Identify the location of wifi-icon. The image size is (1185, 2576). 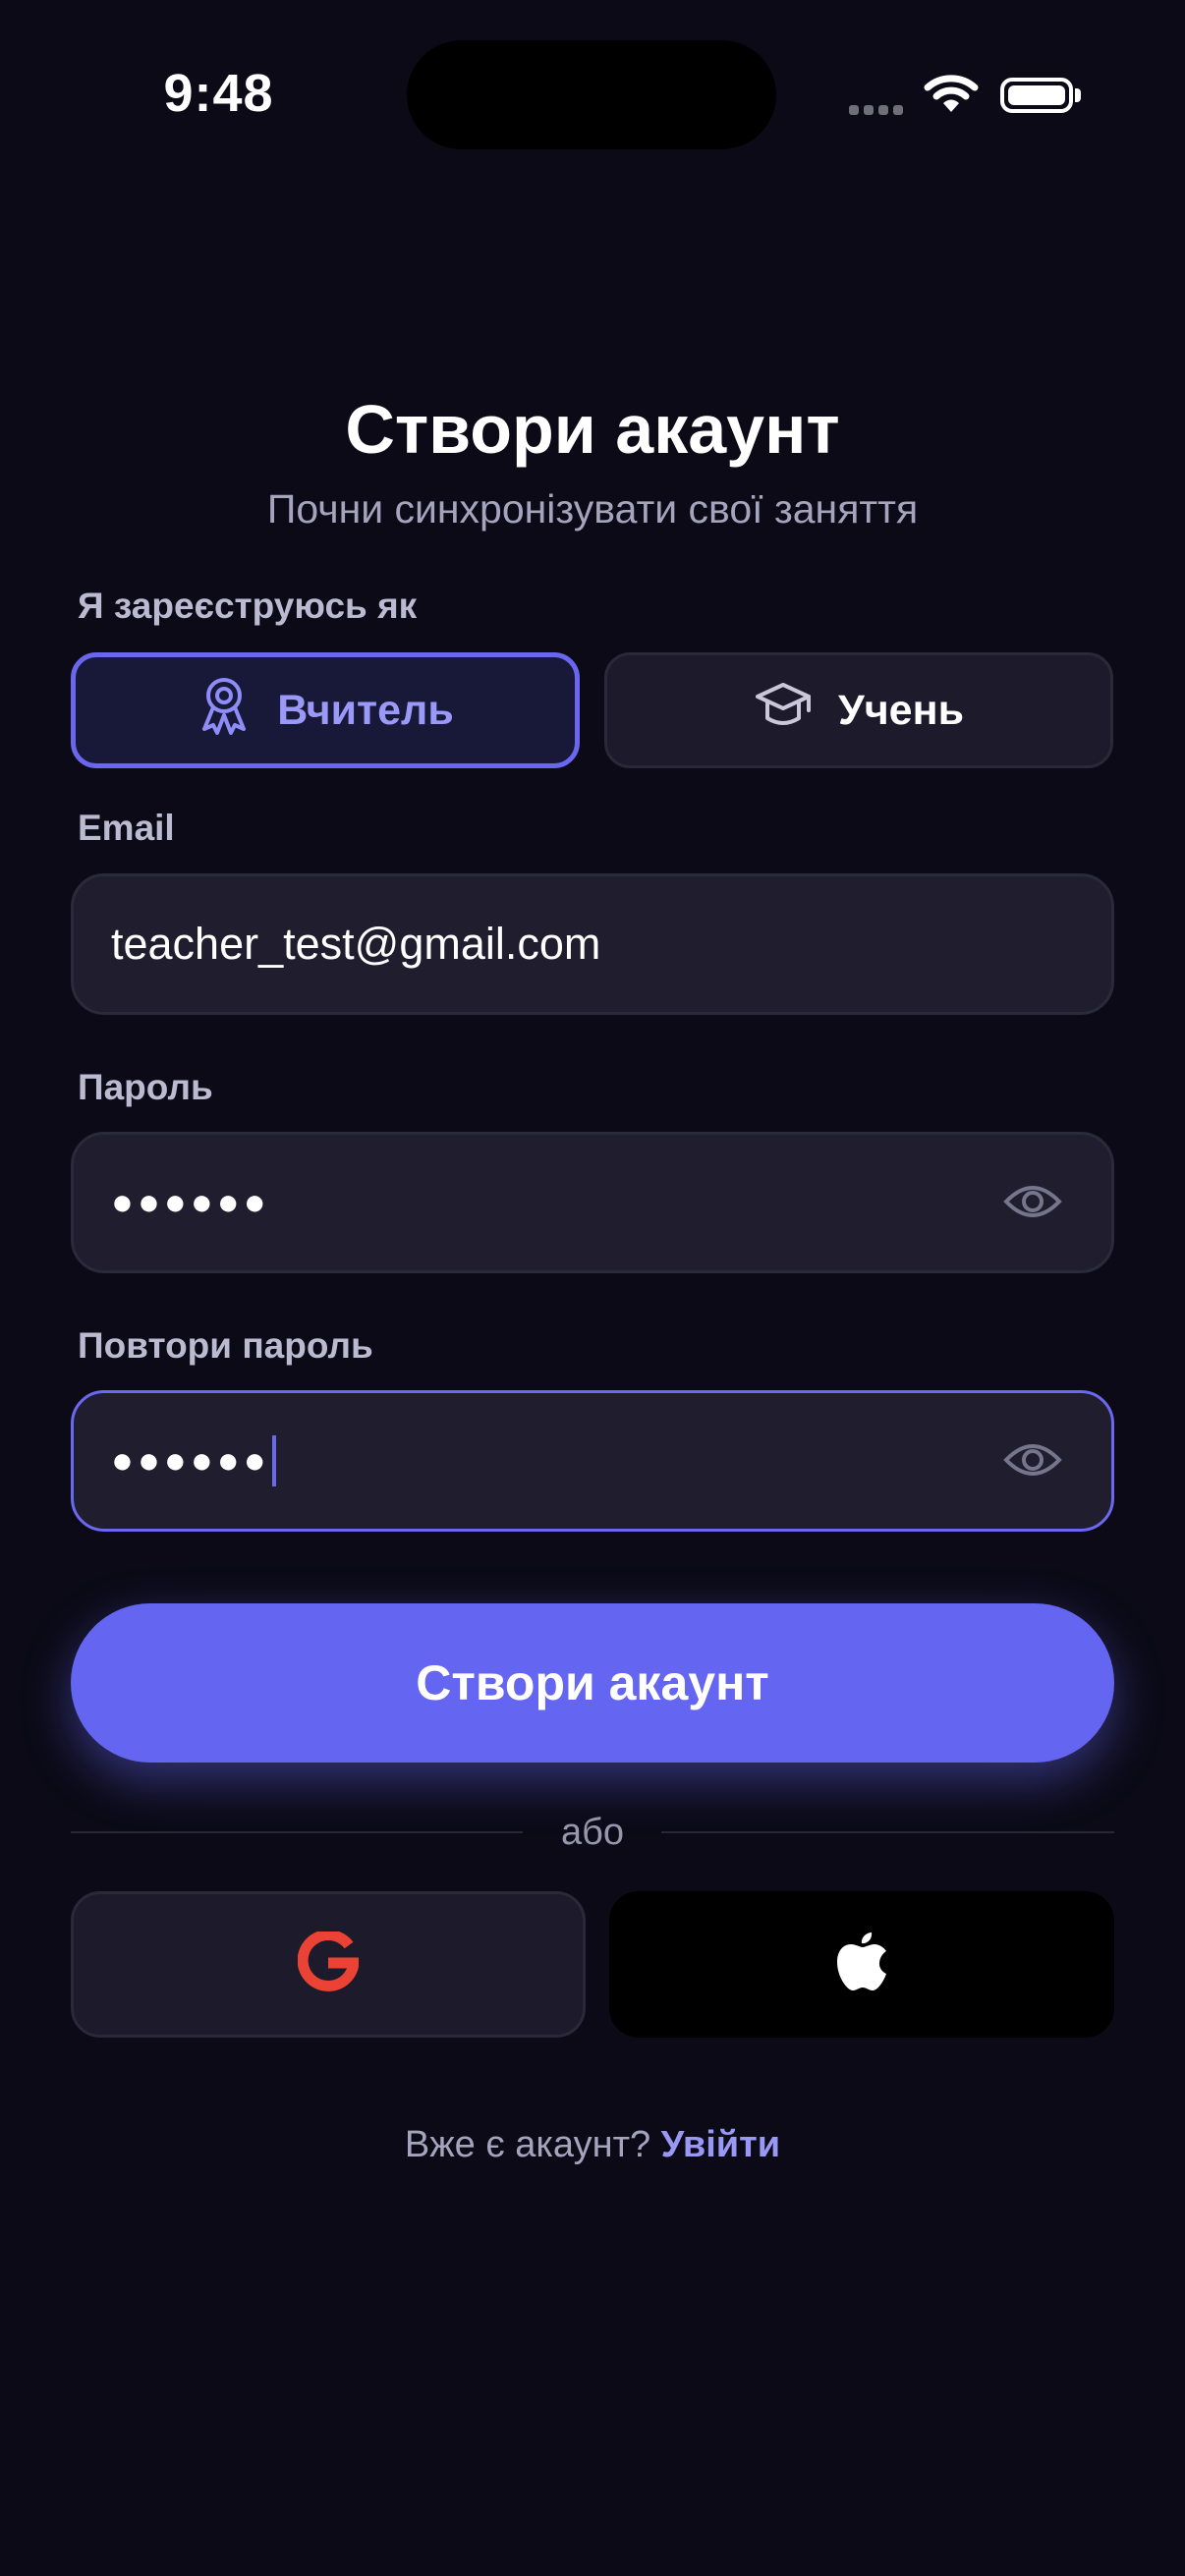
(952, 96).